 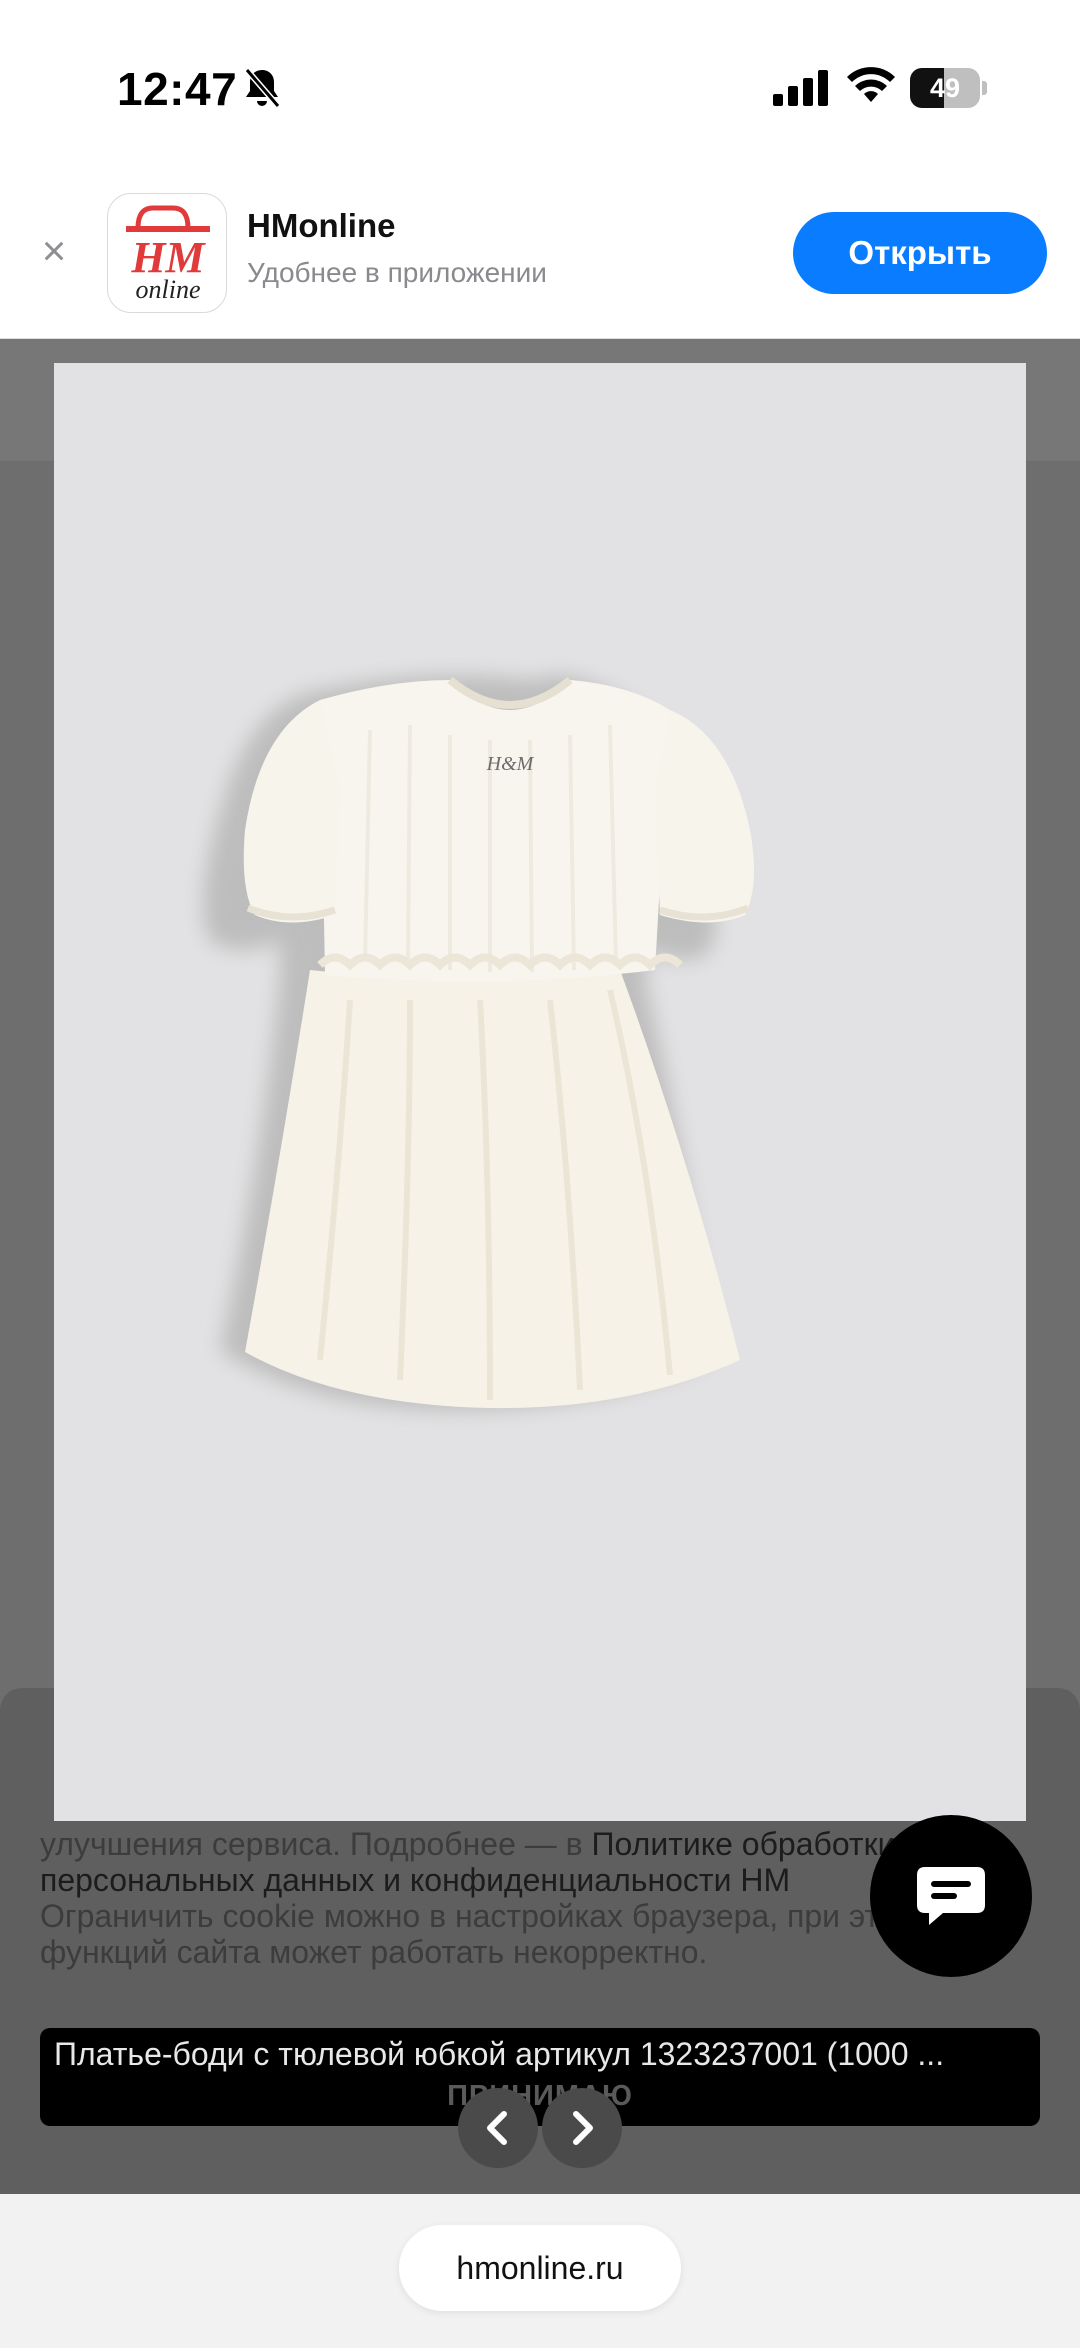 I want to click on app-icon: HM online, so click(x=167, y=253).